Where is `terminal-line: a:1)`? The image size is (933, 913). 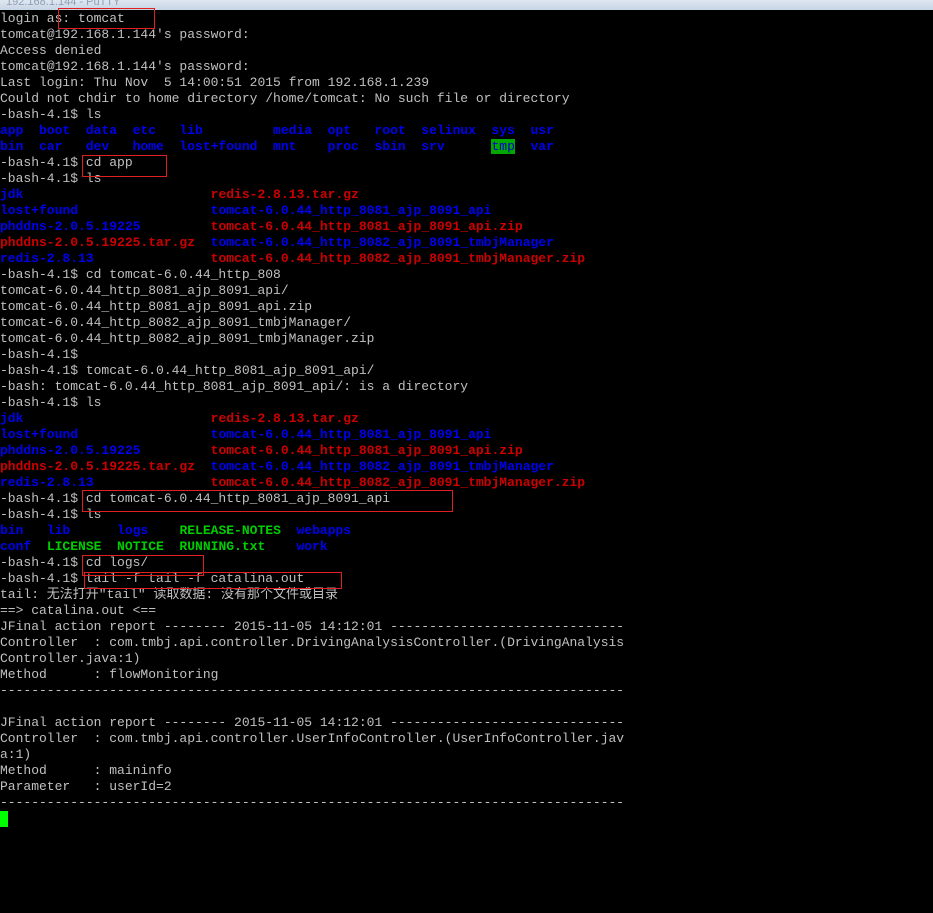 terminal-line: a:1) is located at coordinates (466, 755).